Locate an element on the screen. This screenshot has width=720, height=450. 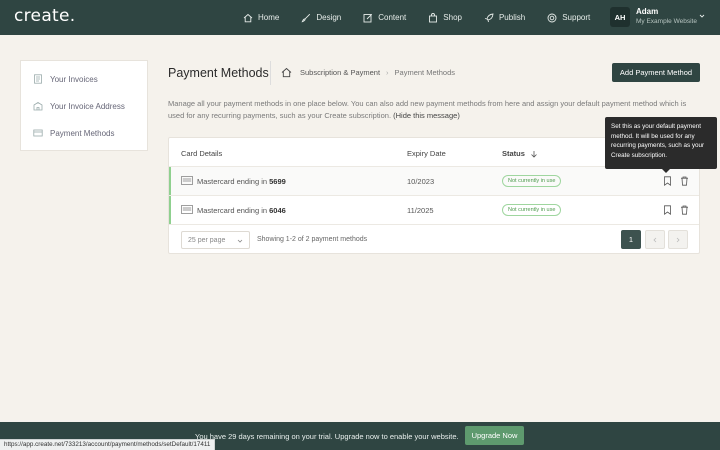
shopping-bag-icon is located at coordinates (433, 17).